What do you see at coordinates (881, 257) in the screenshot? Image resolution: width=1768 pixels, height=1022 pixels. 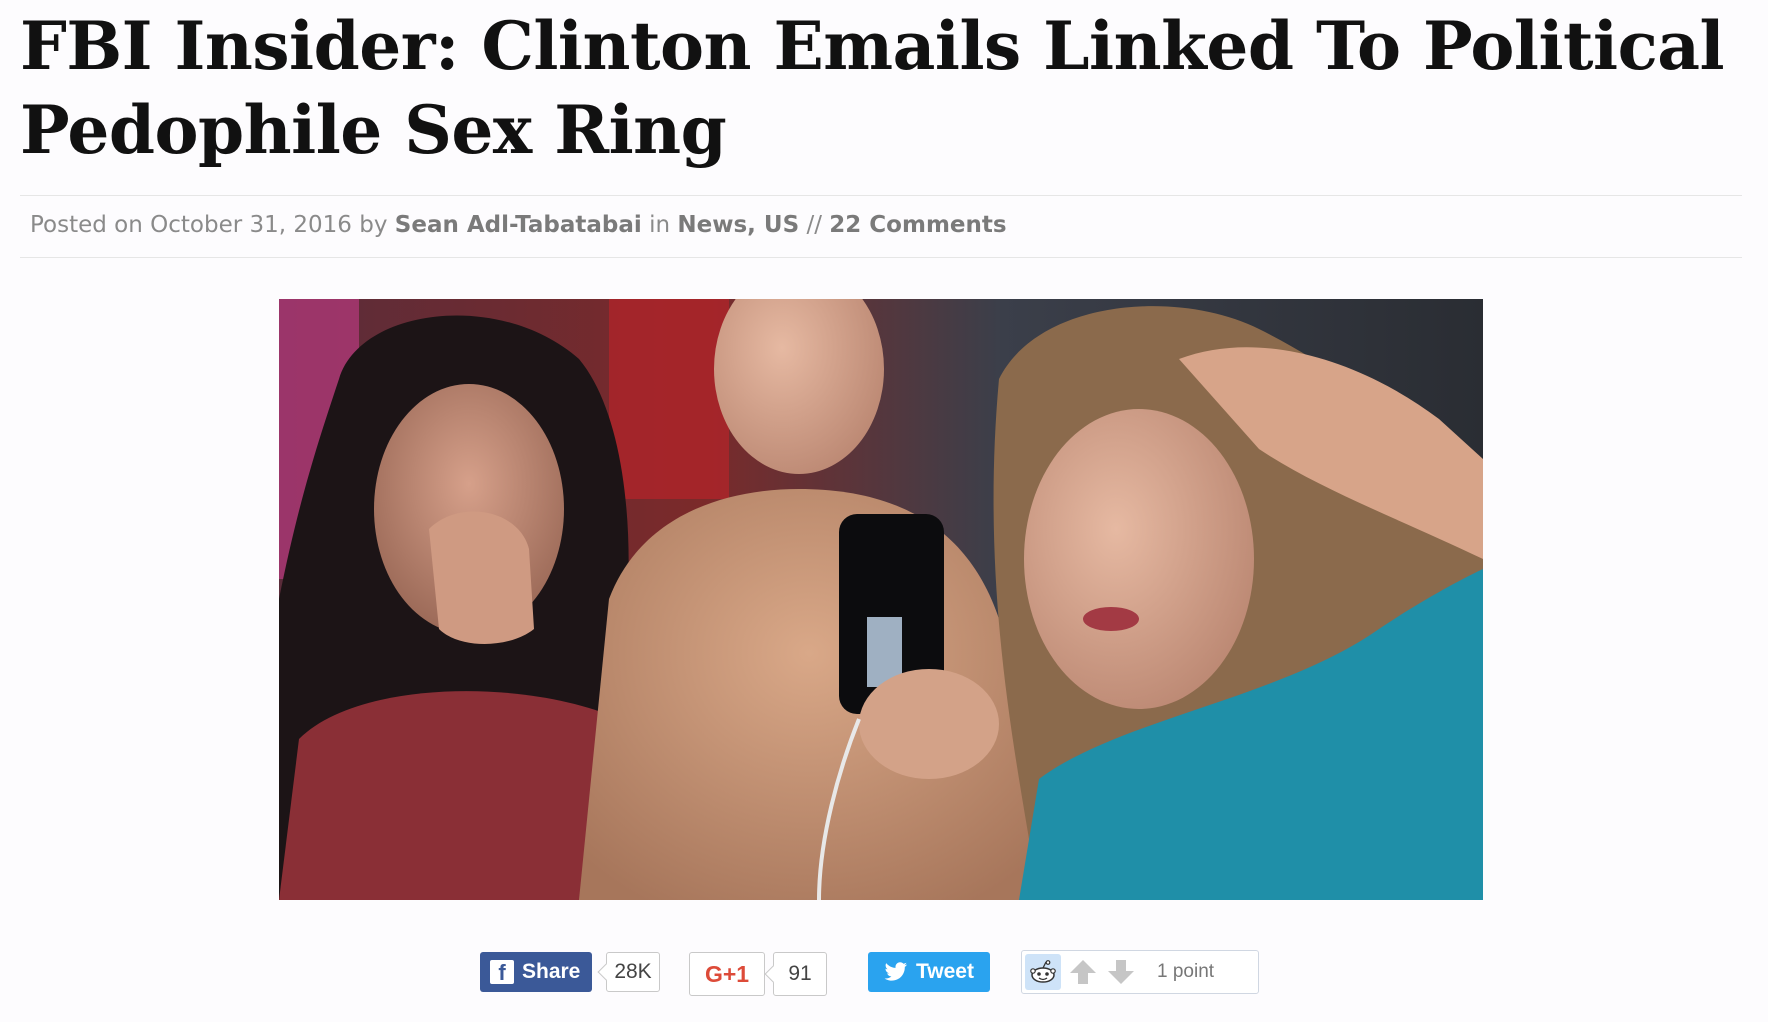 I see `divider-bottom` at bounding box center [881, 257].